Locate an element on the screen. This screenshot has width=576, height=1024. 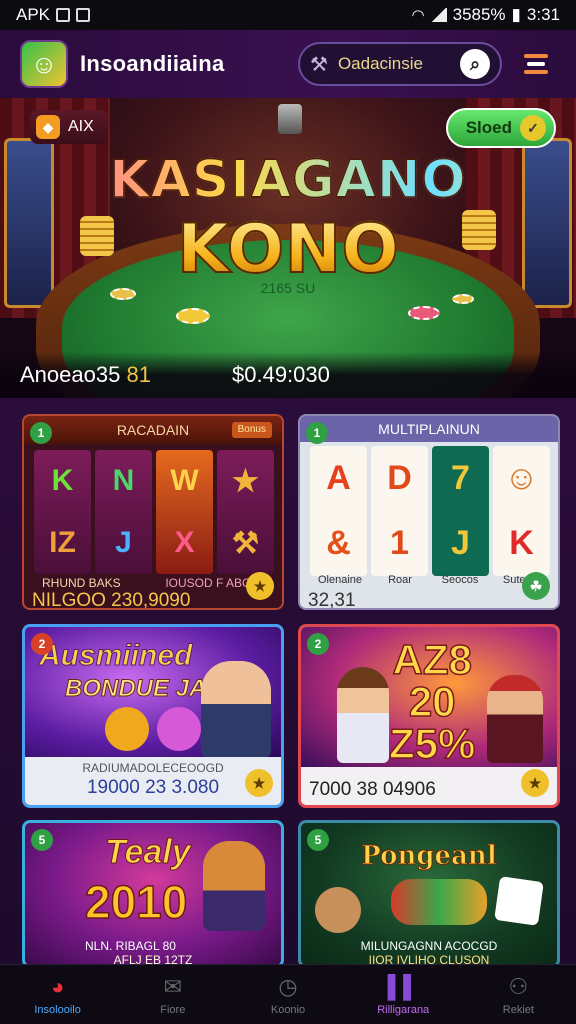
card-title-top: AZ8 is located at coordinates (432, 659).